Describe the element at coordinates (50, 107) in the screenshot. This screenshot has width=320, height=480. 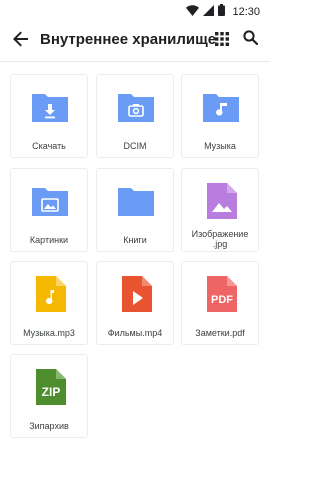
I see `download-folder-icon` at that location.